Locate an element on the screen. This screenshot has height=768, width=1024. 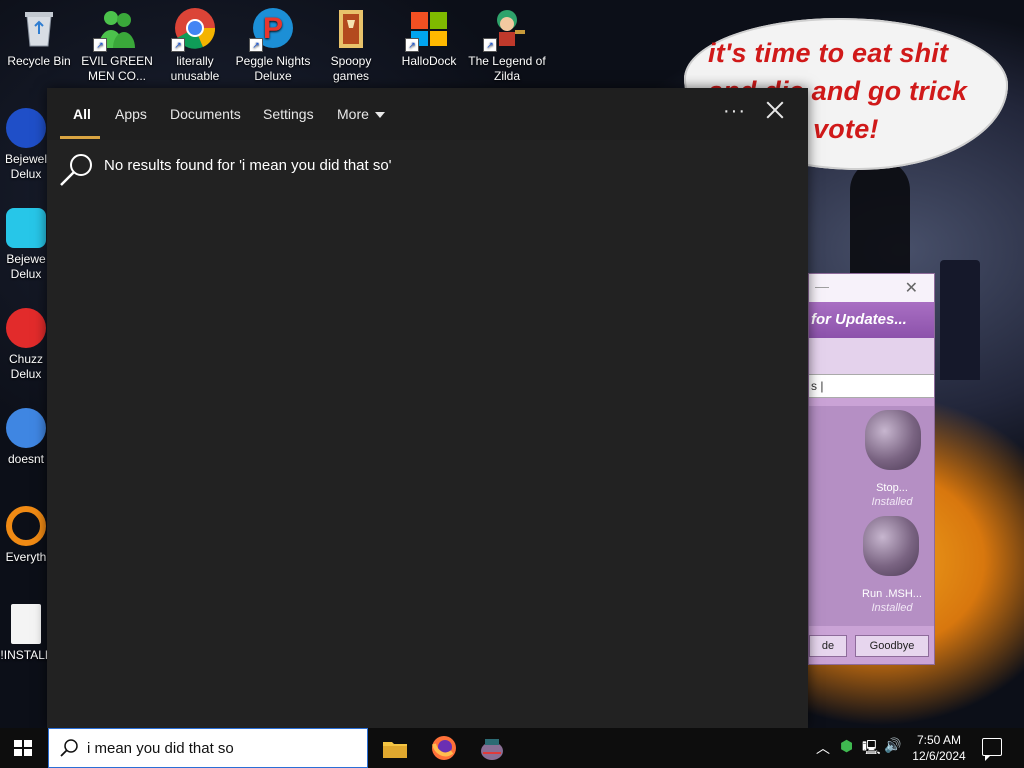
desktop-icon-install: !INSTALL is located at coordinates (26, 631).